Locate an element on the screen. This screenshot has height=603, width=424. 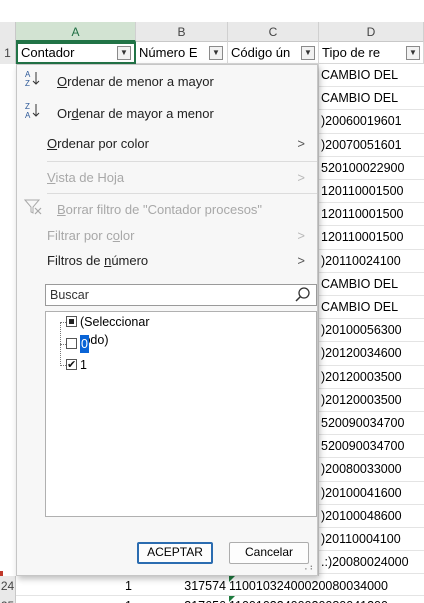
menu-item-label: Filtrar por color is located at coordinates (91, 235).